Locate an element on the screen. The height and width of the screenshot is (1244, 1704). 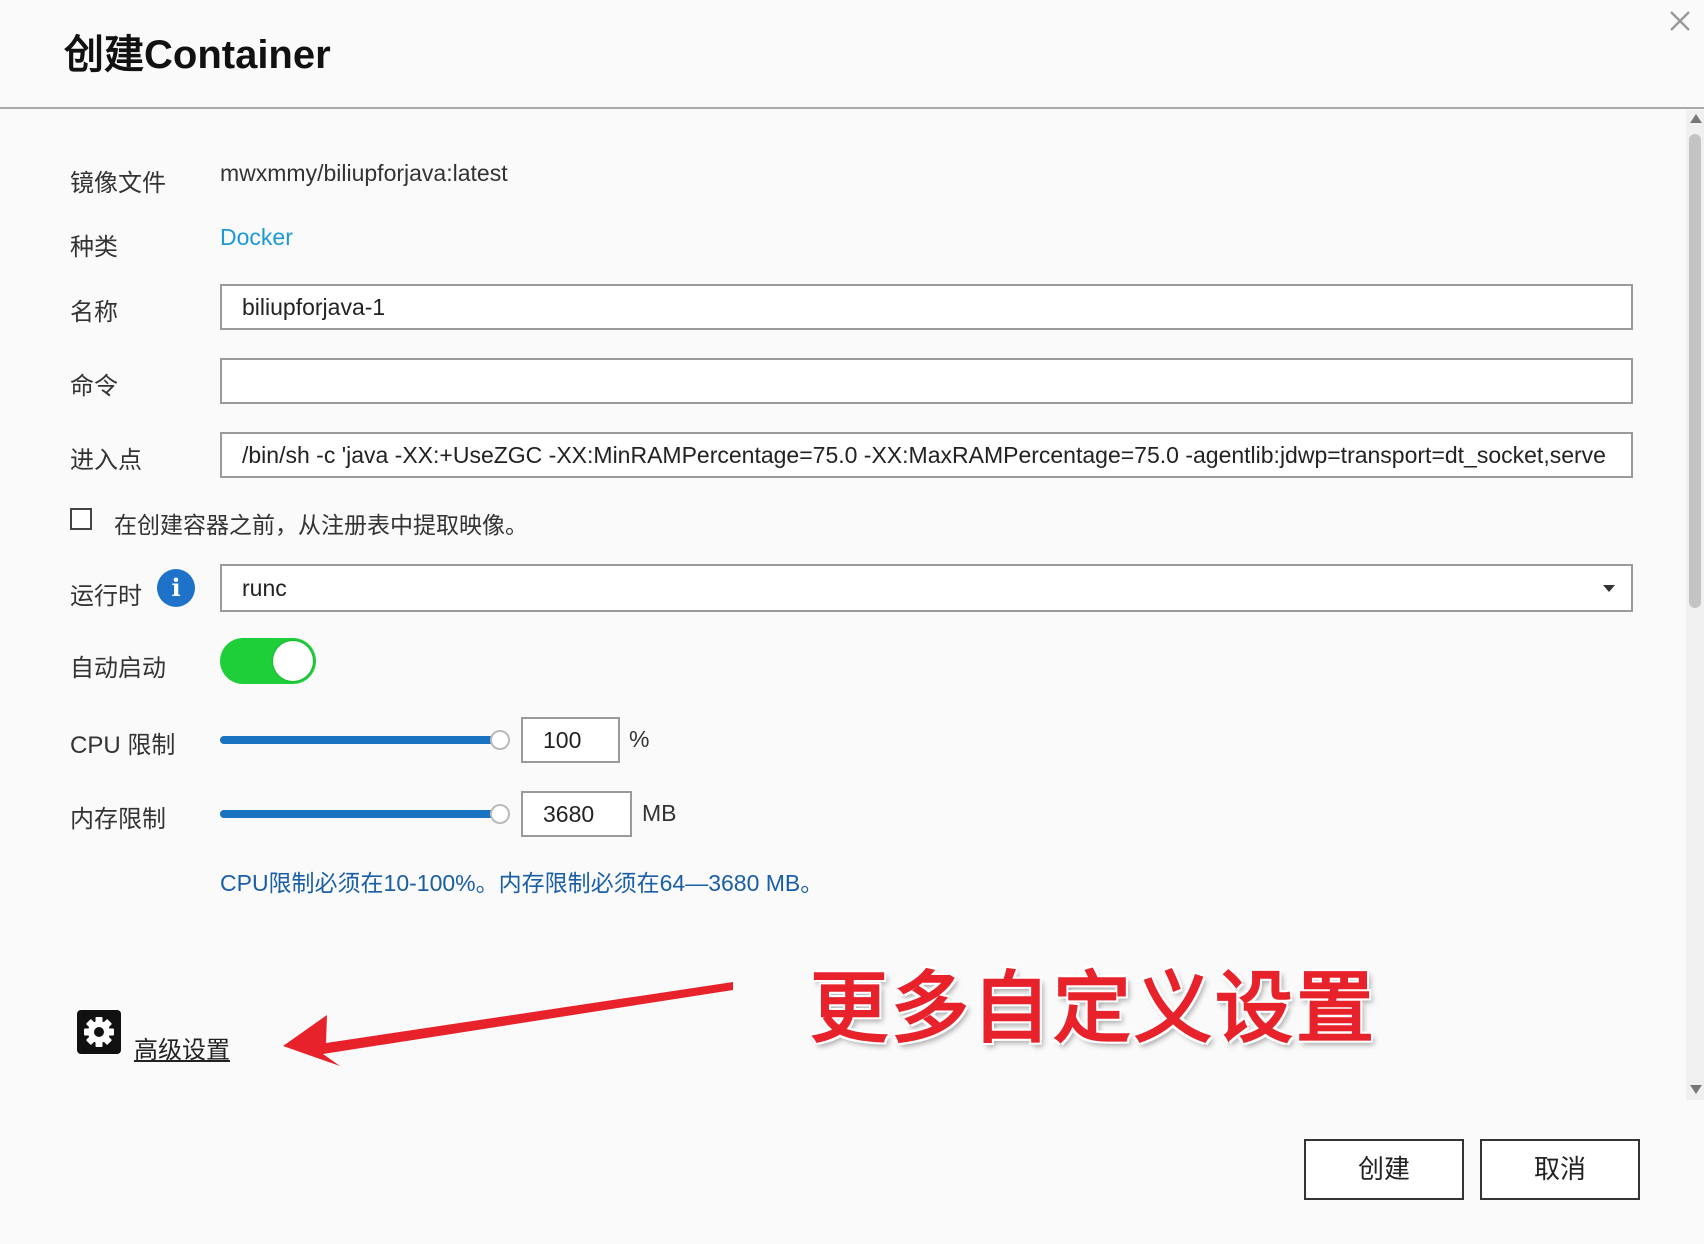
dialog-header: 创建Container is located at coordinates (852, 54).